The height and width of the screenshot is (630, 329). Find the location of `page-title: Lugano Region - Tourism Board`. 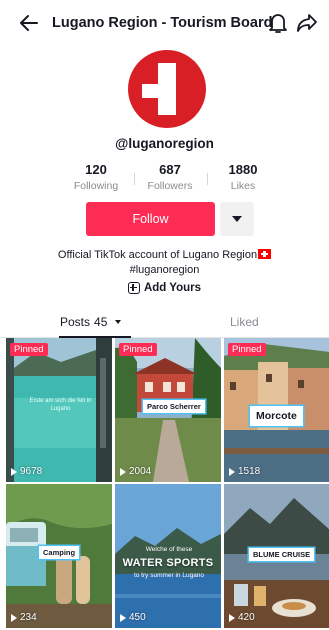

page-title: Lugano Region - Tourism Board is located at coordinates (162, 23).